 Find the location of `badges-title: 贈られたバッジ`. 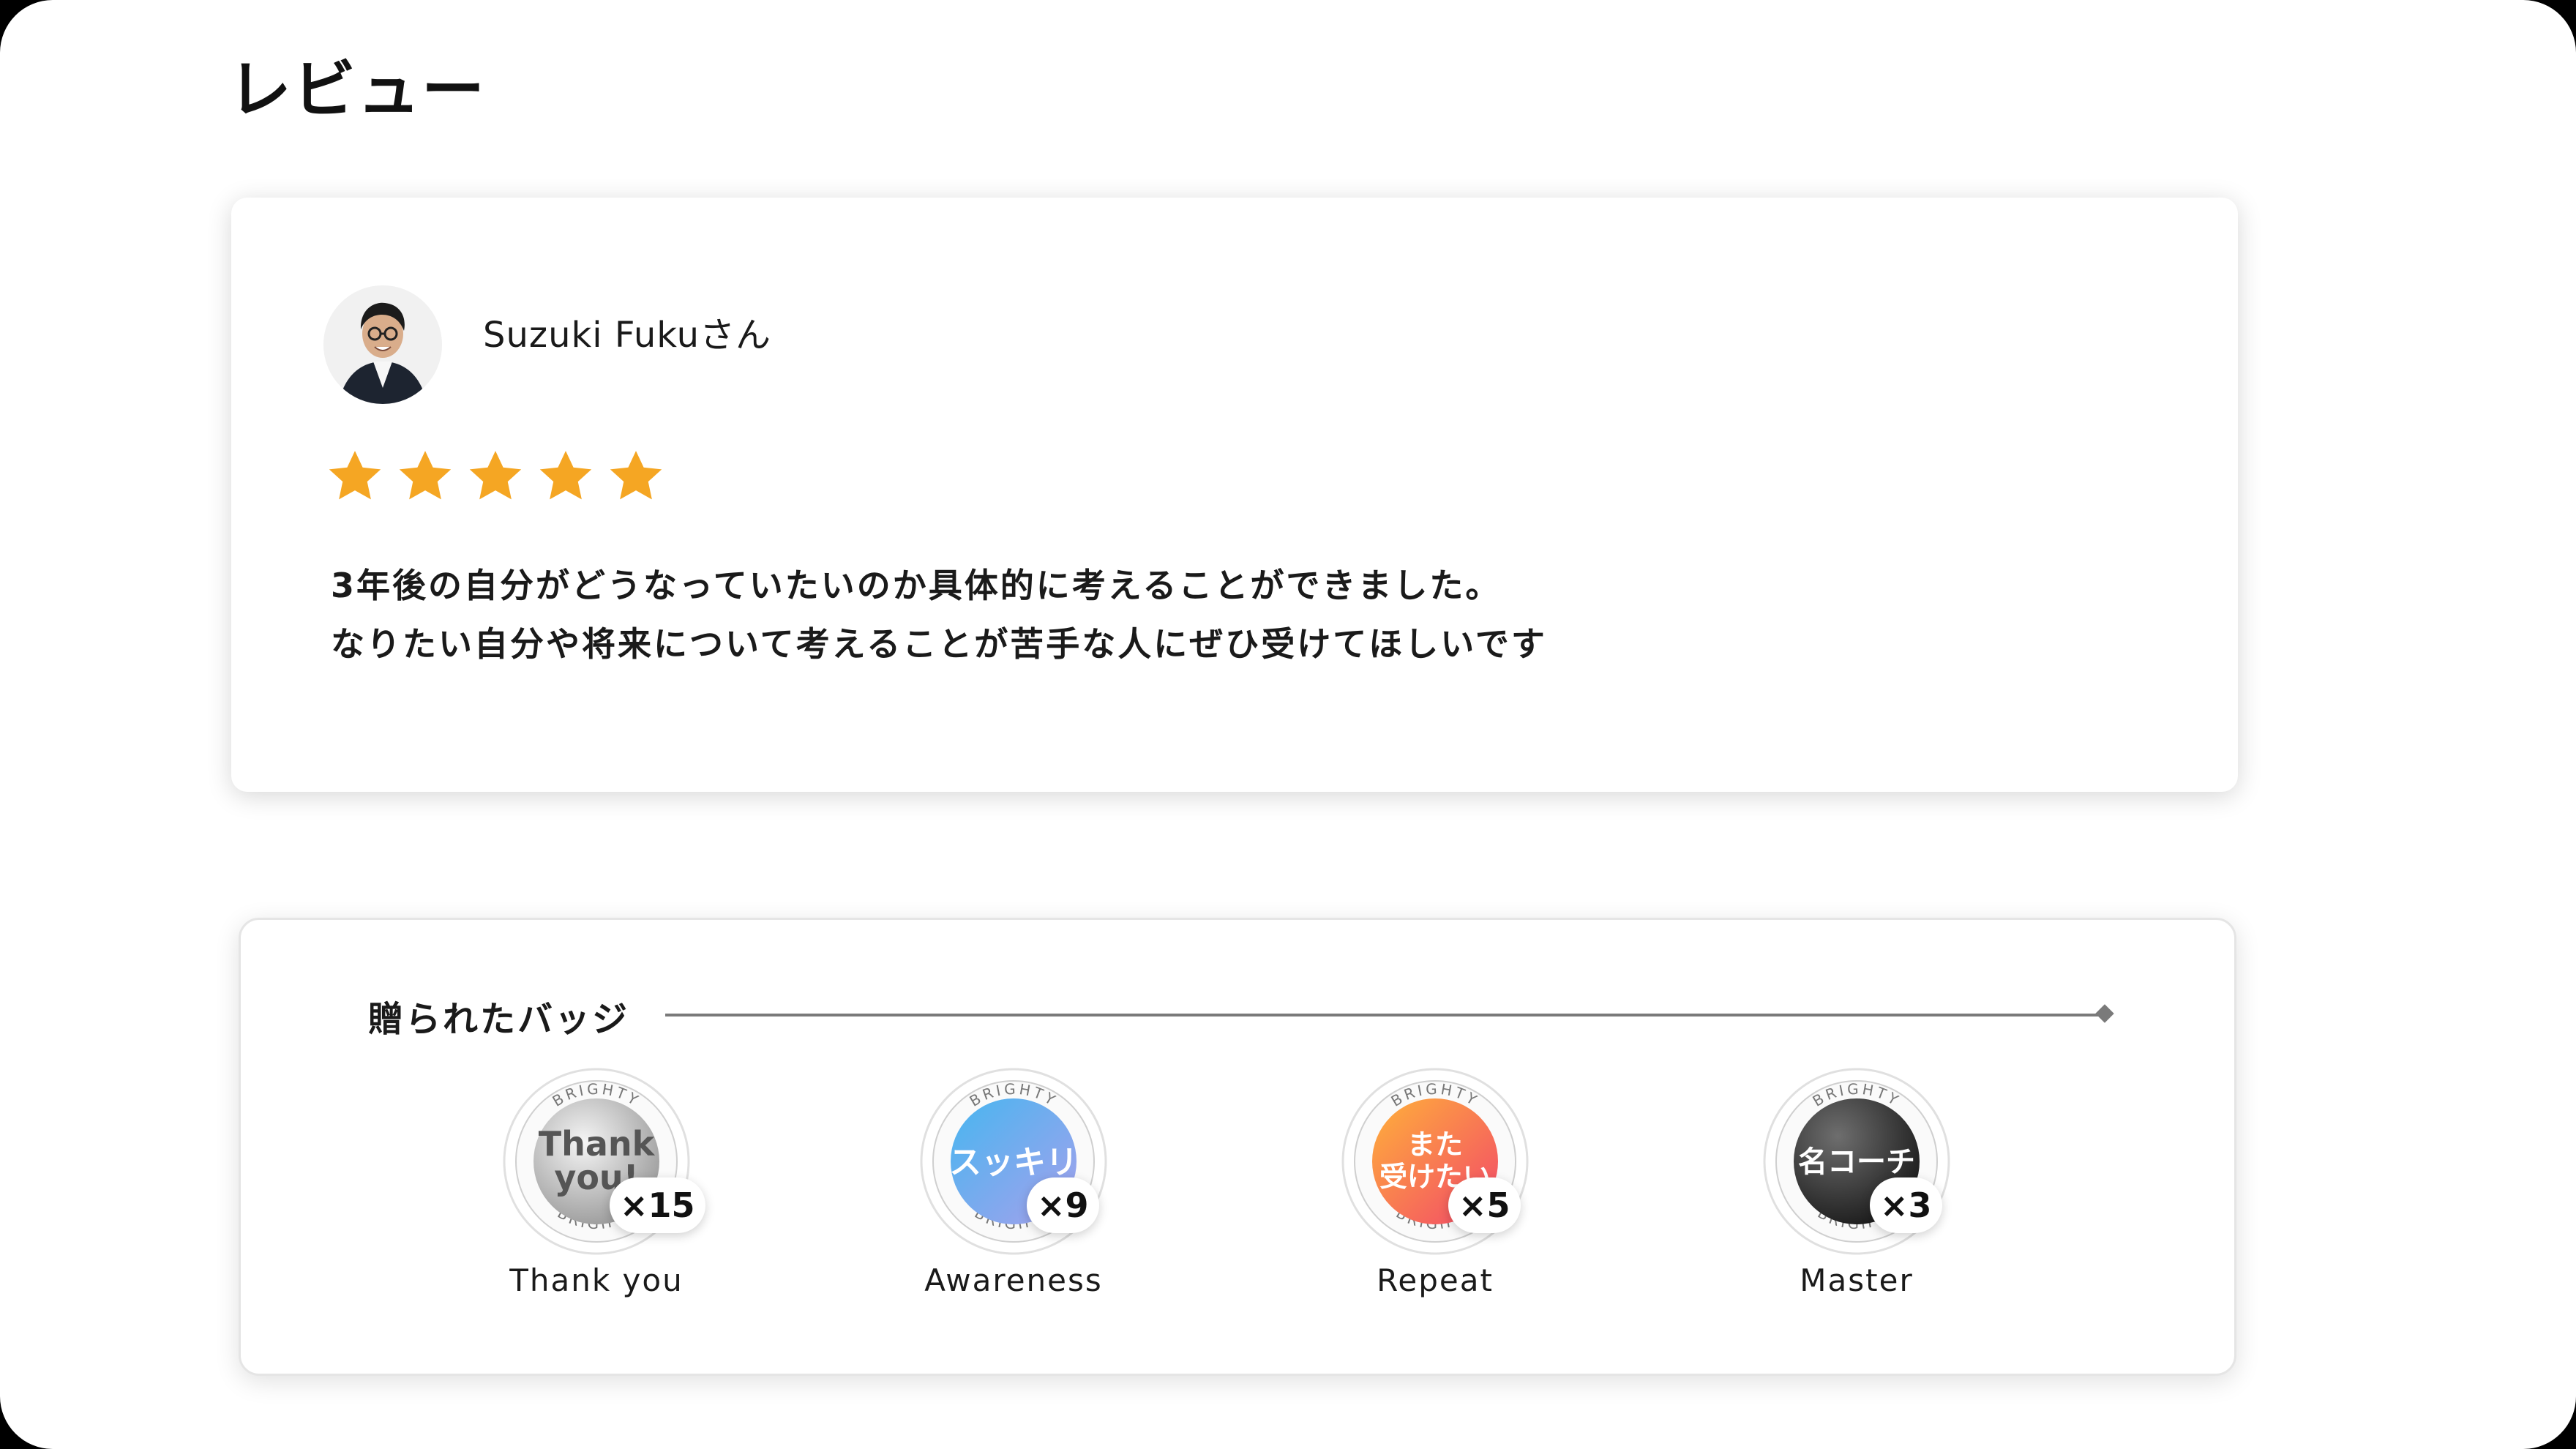

badges-title: 贈られたバッジ is located at coordinates (499, 1019).